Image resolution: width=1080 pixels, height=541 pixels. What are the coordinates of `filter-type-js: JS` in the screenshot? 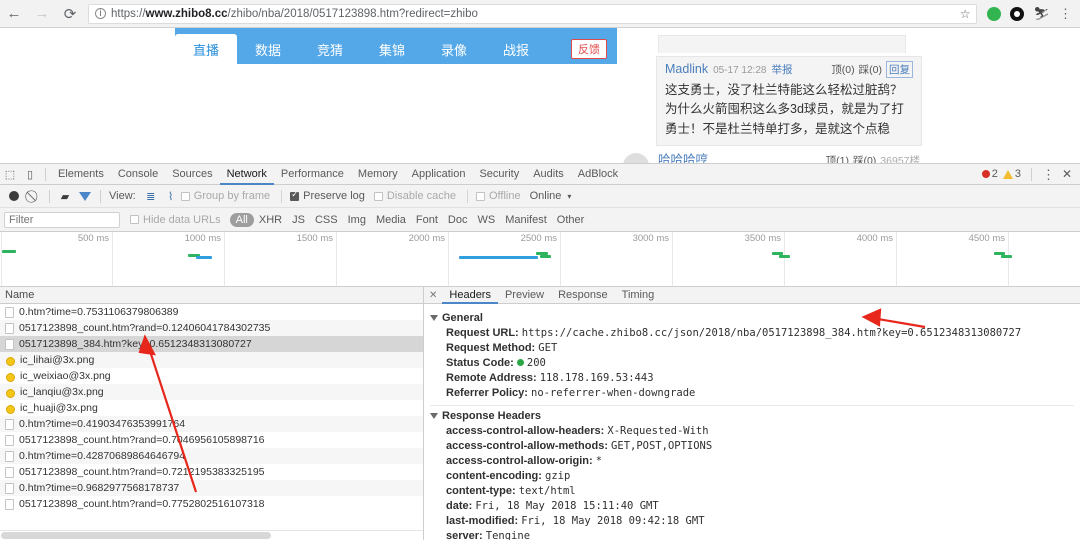 It's located at (298, 220).